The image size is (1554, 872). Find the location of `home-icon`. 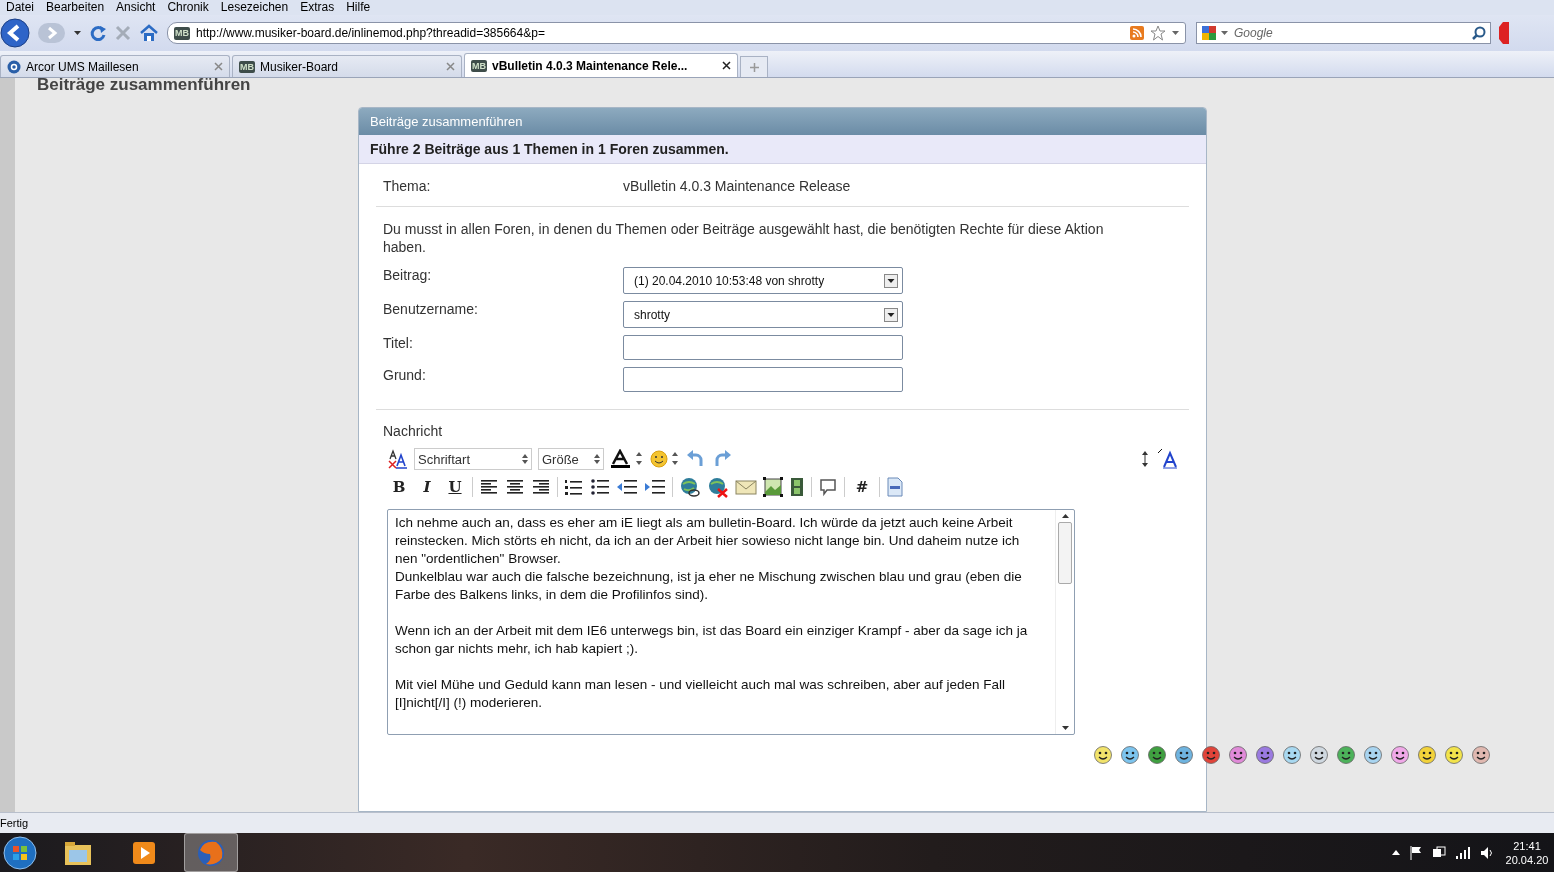

home-icon is located at coordinates (149, 33).